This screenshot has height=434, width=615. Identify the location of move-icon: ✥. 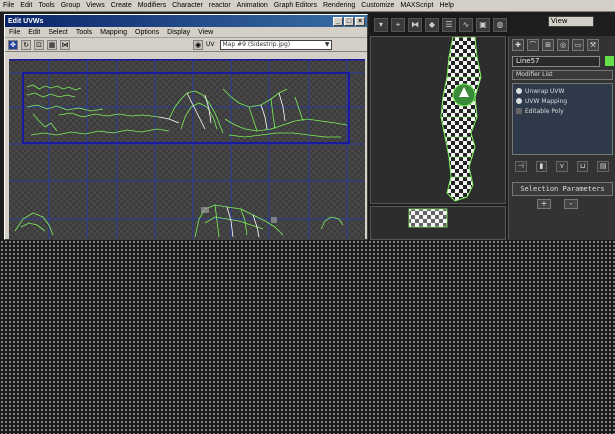
(13, 44).